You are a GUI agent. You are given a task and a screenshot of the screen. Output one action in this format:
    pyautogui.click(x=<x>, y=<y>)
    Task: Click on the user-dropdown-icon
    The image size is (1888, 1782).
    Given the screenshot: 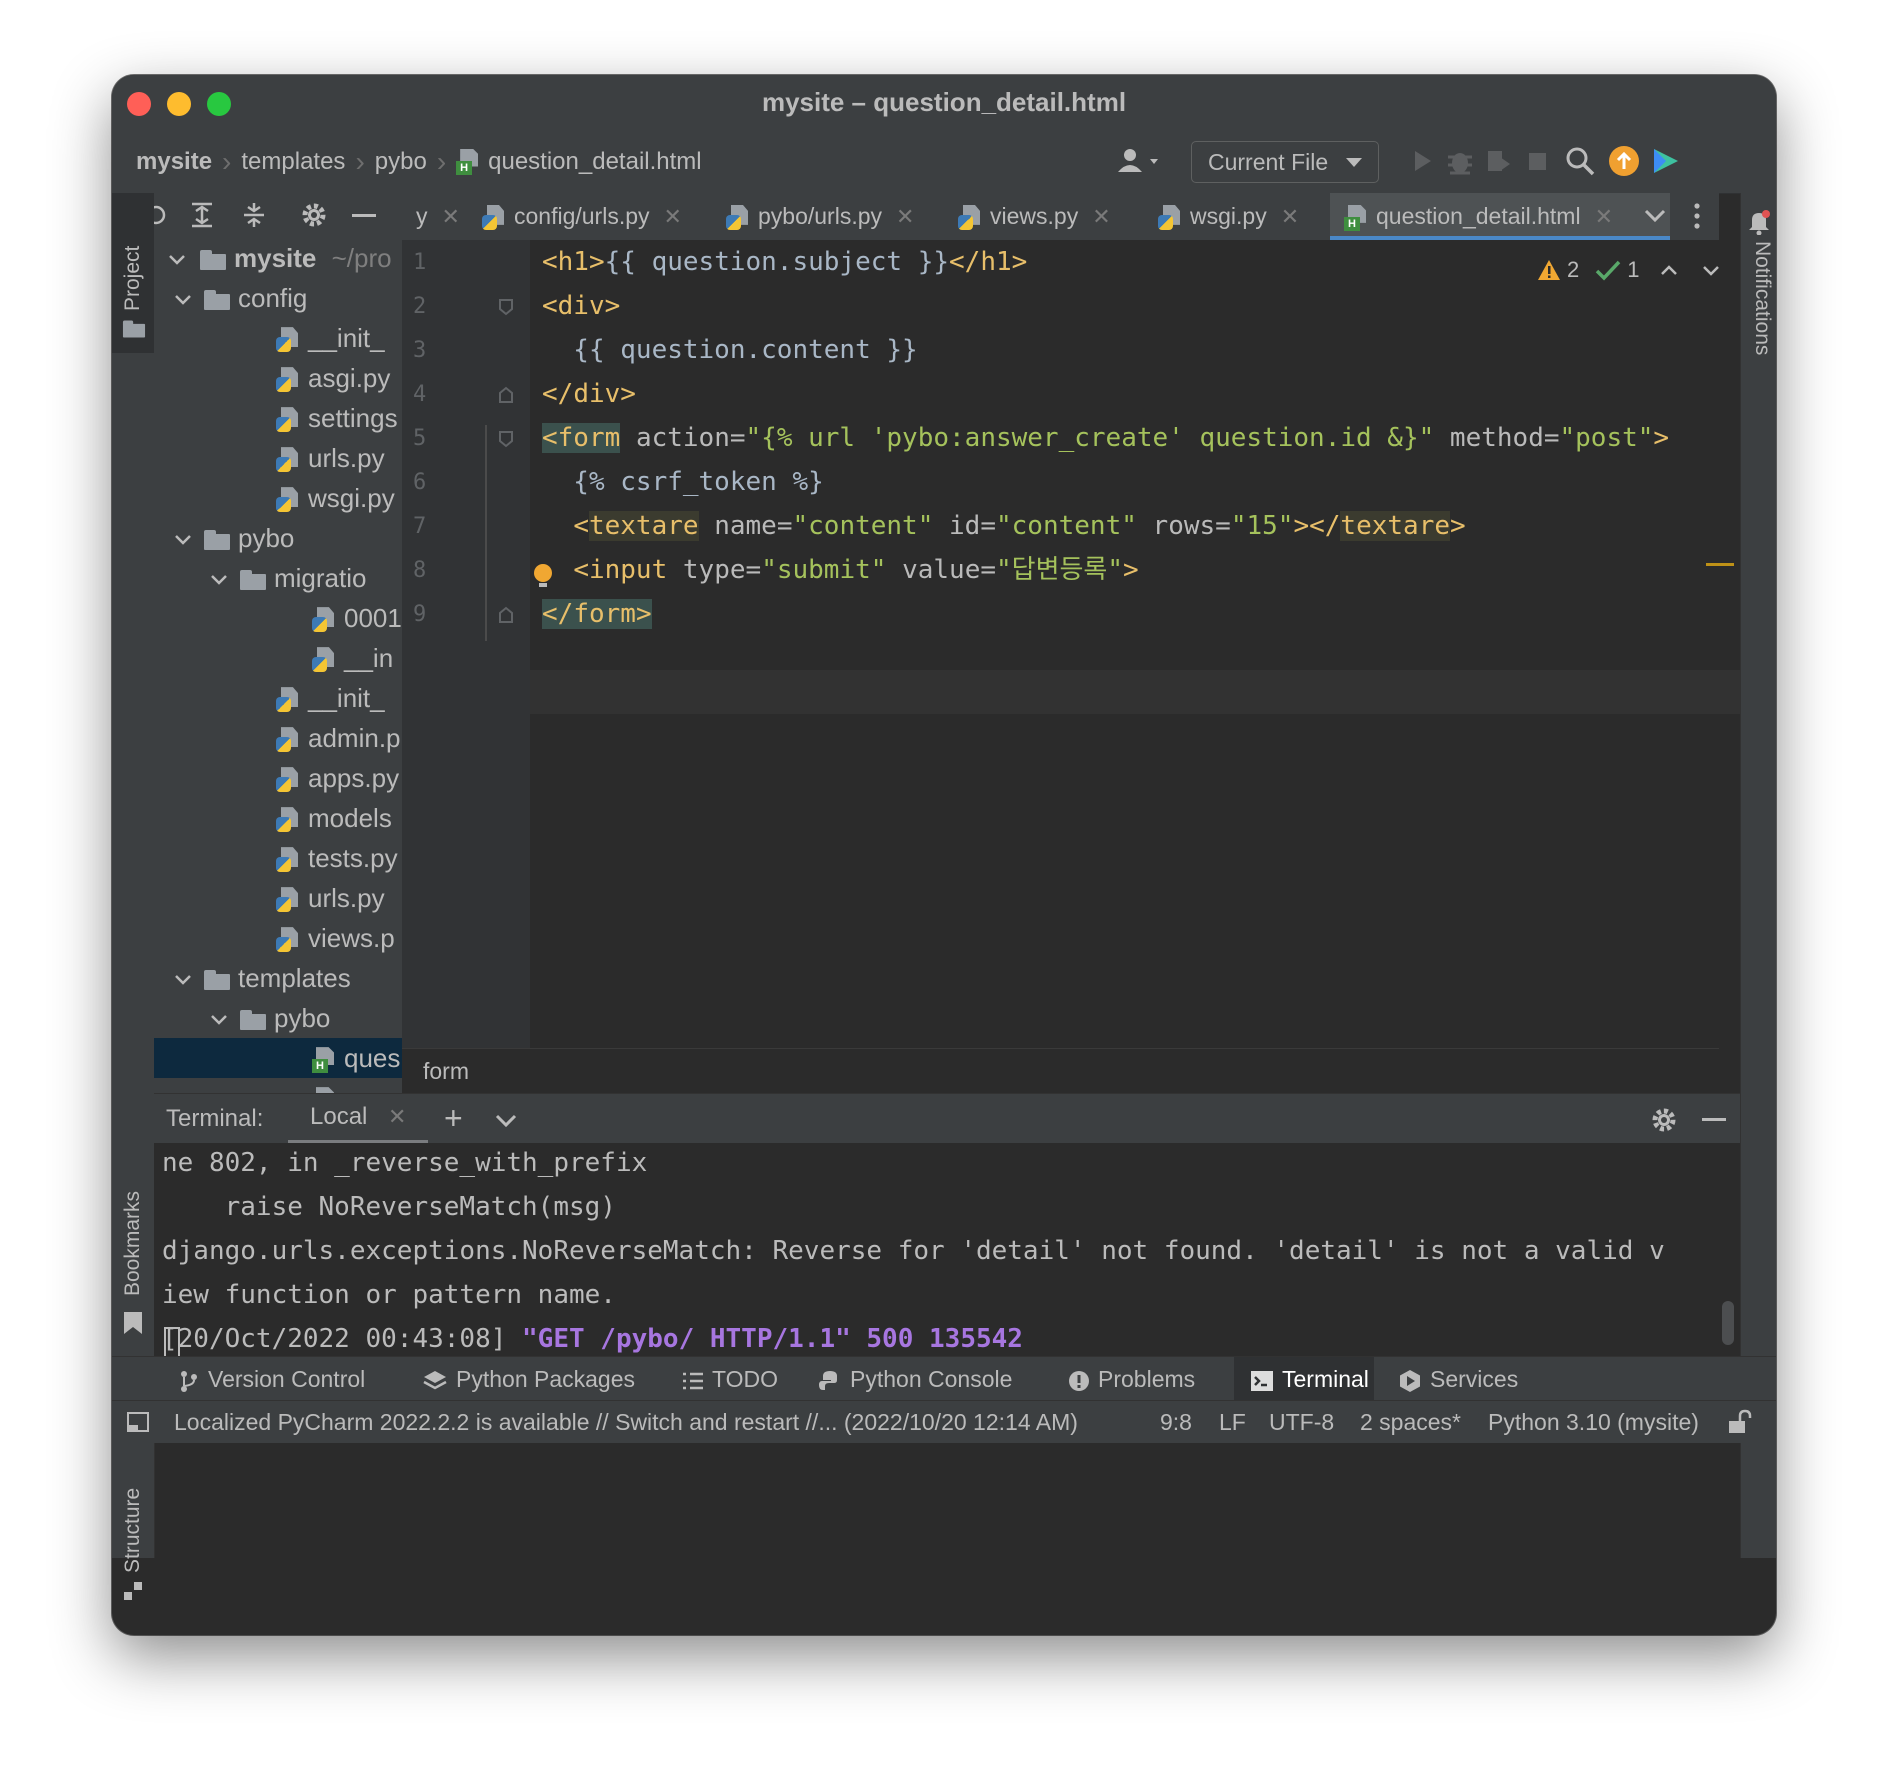 What is the action you would take?
    pyautogui.click(x=1138, y=161)
    